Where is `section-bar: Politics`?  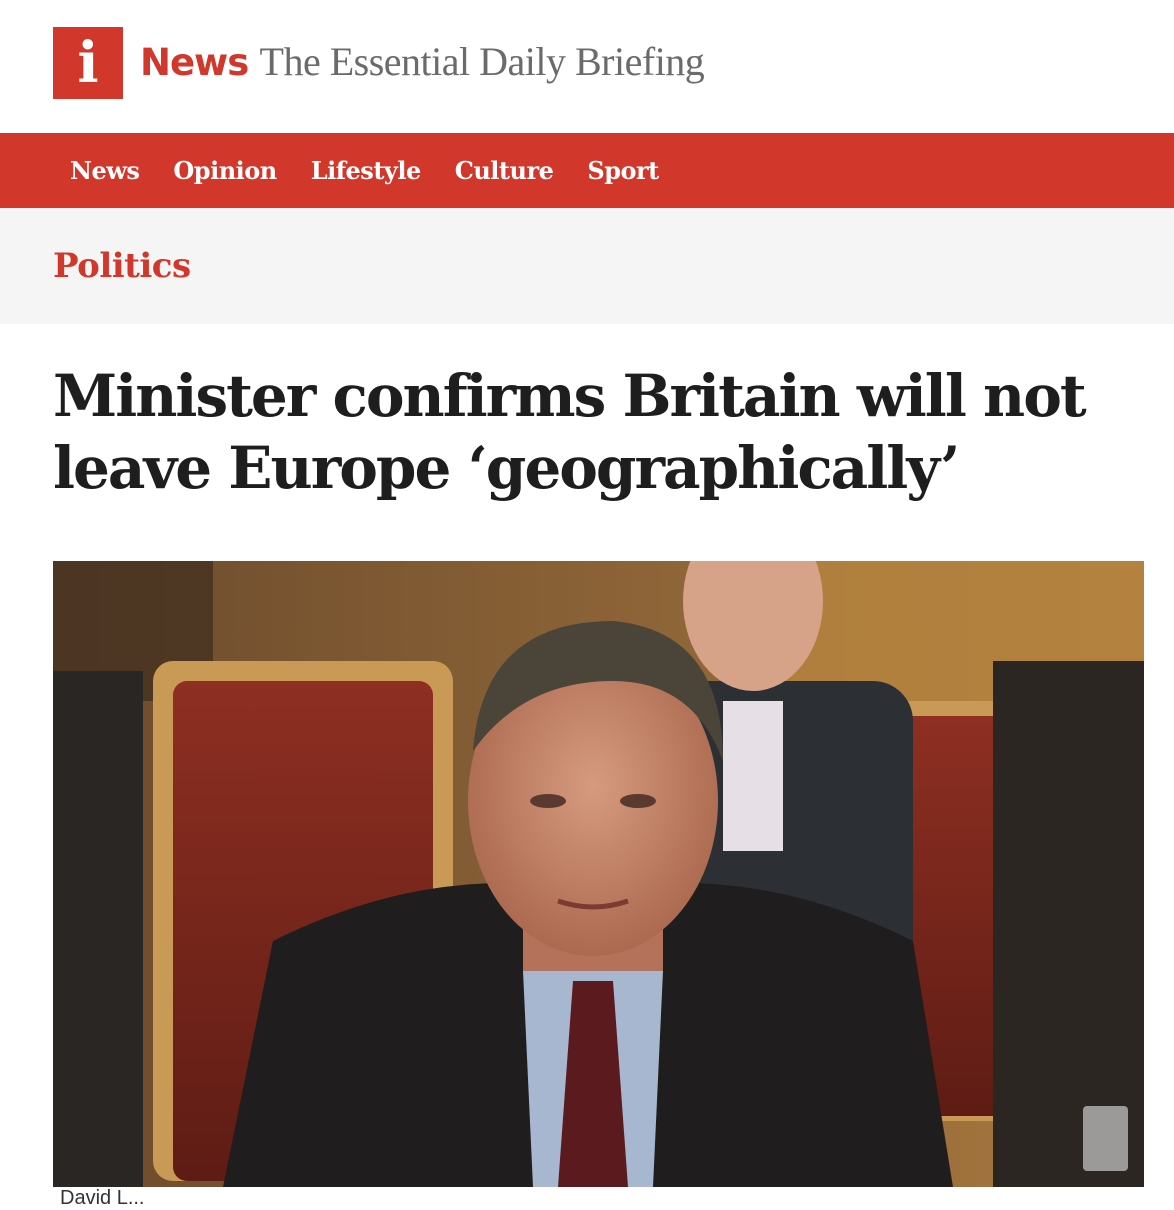
section-bar: Politics is located at coordinates (587, 266).